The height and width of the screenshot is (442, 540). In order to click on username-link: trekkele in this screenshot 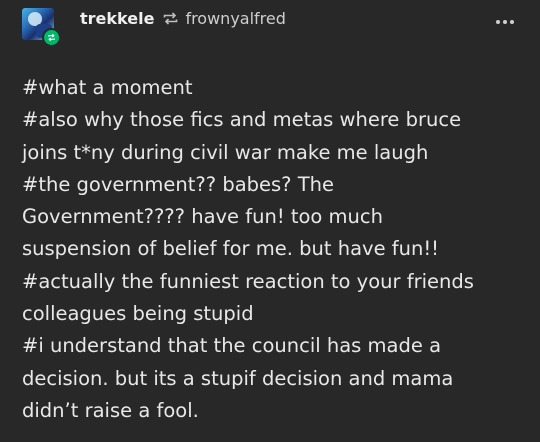, I will do `click(117, 18)`.